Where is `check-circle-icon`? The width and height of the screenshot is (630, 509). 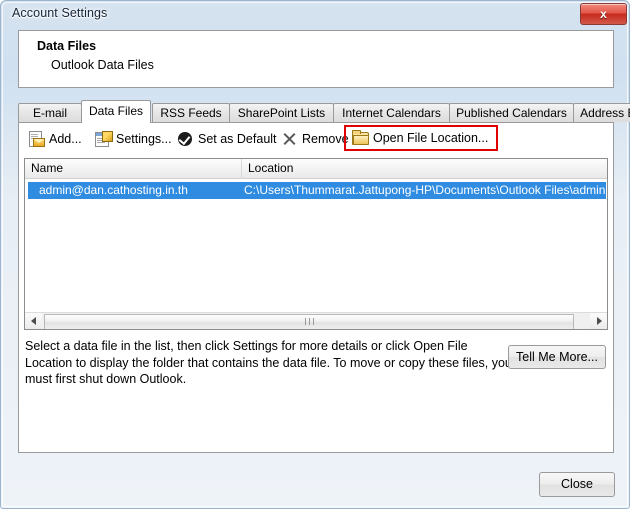 check-circle-icon is located at coordinates (185, 139).